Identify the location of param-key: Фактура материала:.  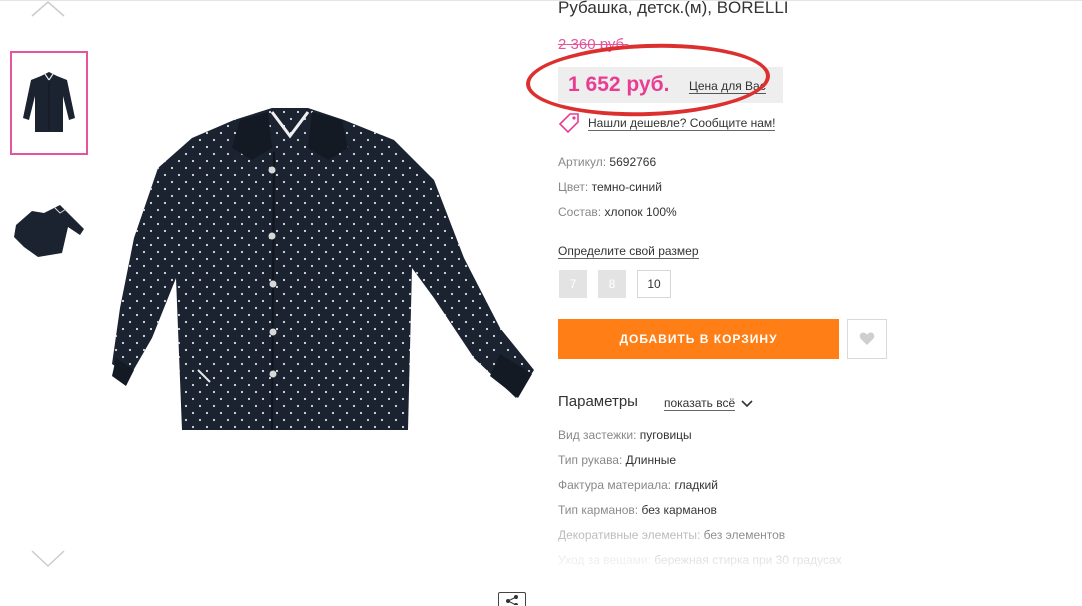
(615, 485).